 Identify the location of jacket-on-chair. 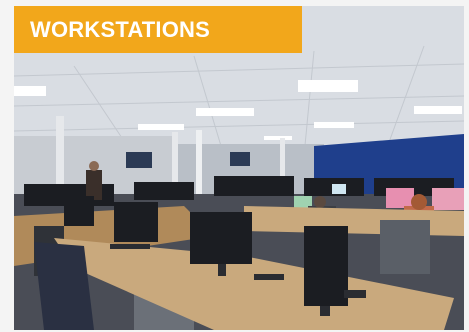
(64, 286).